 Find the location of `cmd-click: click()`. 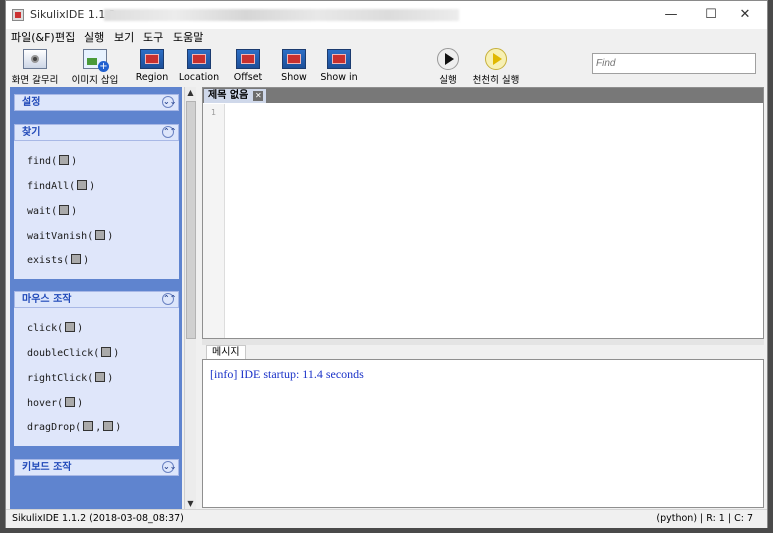

cmd-click: click() is located at coordinates (55, 328).